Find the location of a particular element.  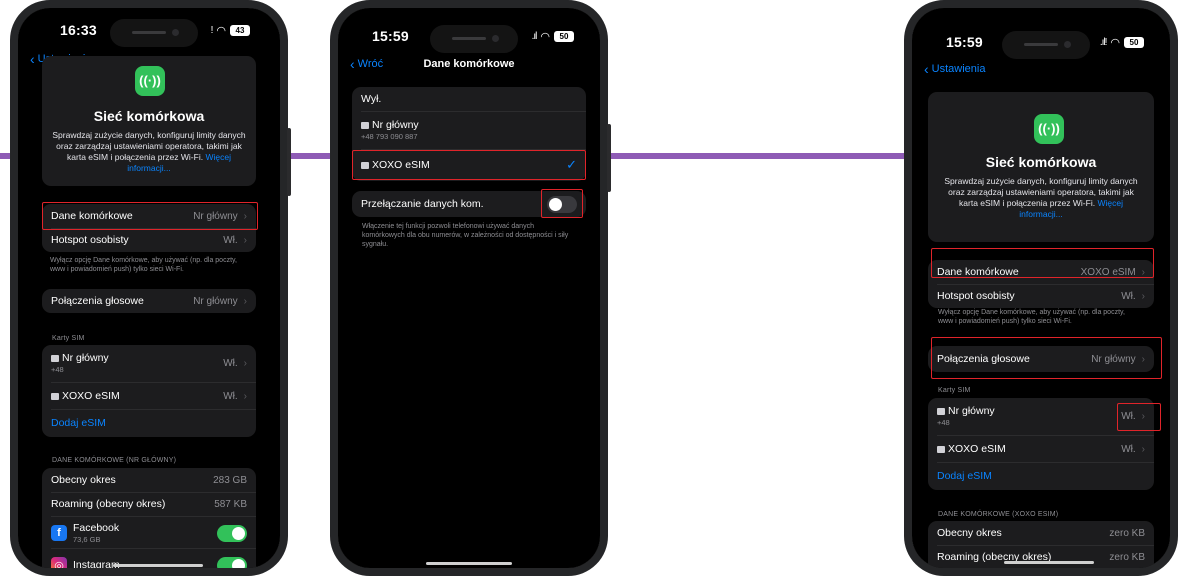

sim-sub: +48 is located at coordinates (57, 369).